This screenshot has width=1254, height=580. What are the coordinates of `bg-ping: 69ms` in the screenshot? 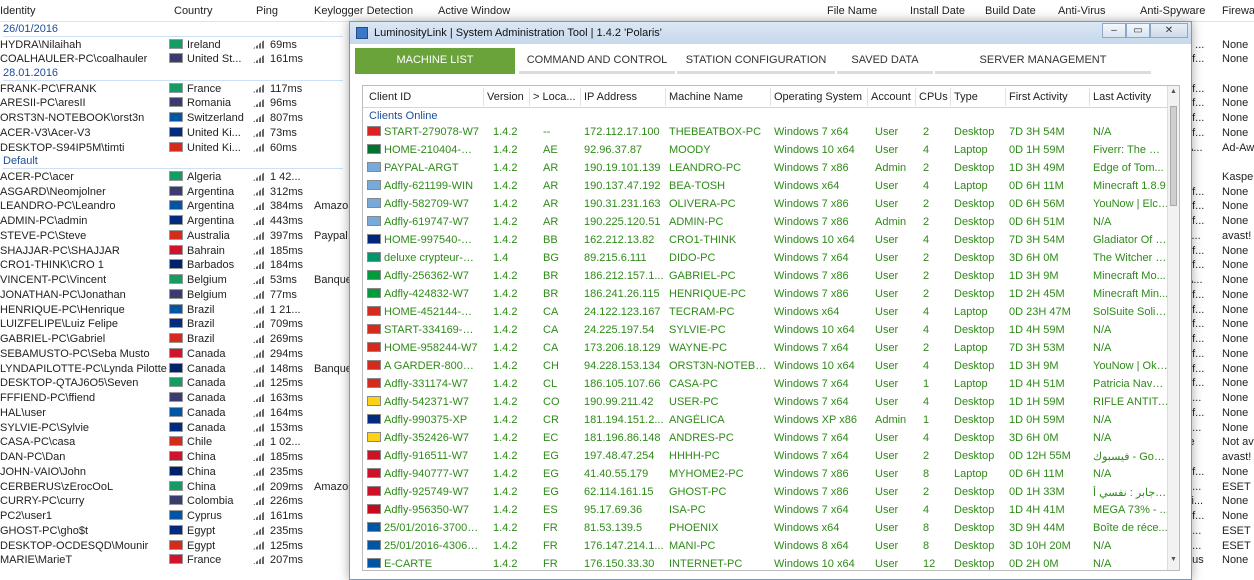 It's located at (282, 45).